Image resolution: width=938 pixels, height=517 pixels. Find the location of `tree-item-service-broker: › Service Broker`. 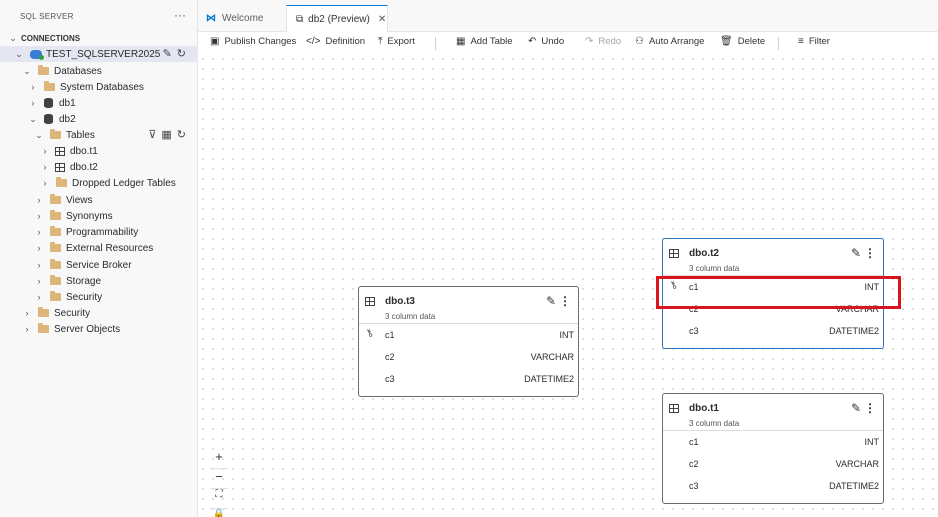

tree-item-service-broker: › Service Broker is located at coordinates (99, 265).